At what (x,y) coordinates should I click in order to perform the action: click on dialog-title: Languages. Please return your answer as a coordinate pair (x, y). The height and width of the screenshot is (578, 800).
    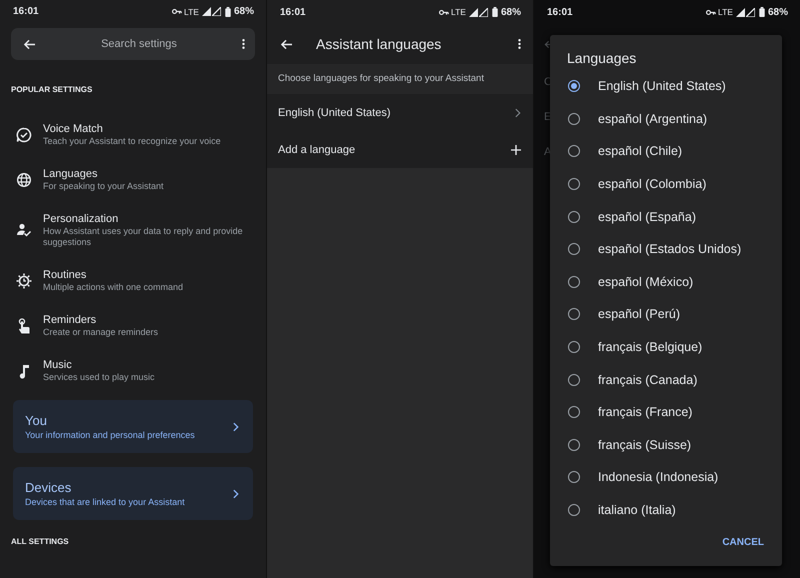
    Looking at the image, I should click on (602, 58).